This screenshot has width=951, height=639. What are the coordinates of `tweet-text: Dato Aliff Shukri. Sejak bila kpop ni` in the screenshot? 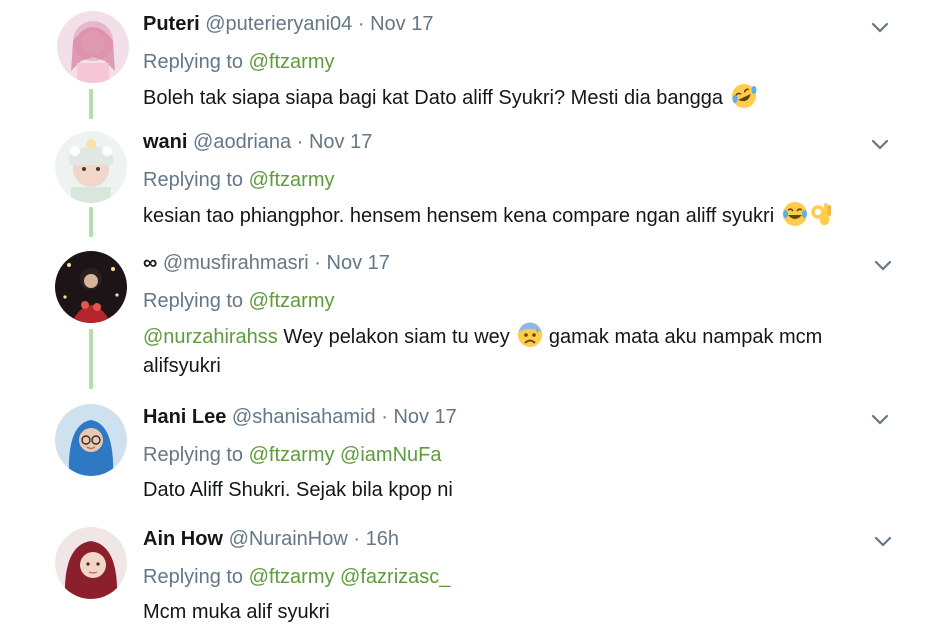 It's located at (547, 490).